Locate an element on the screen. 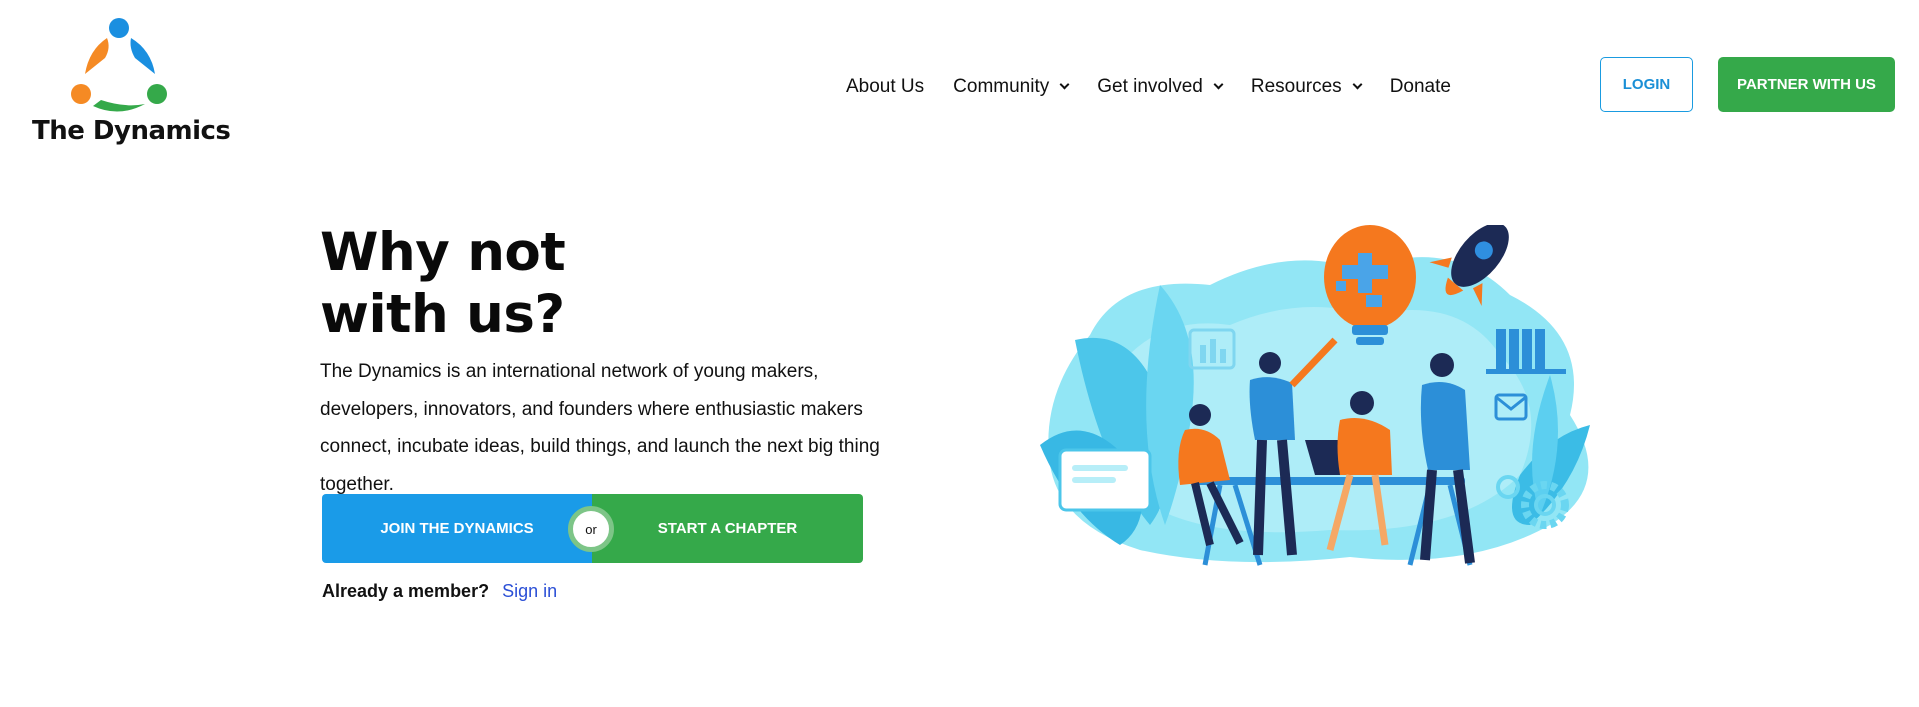  hero-title: Why not with us? is located at coordinates (443, 284).